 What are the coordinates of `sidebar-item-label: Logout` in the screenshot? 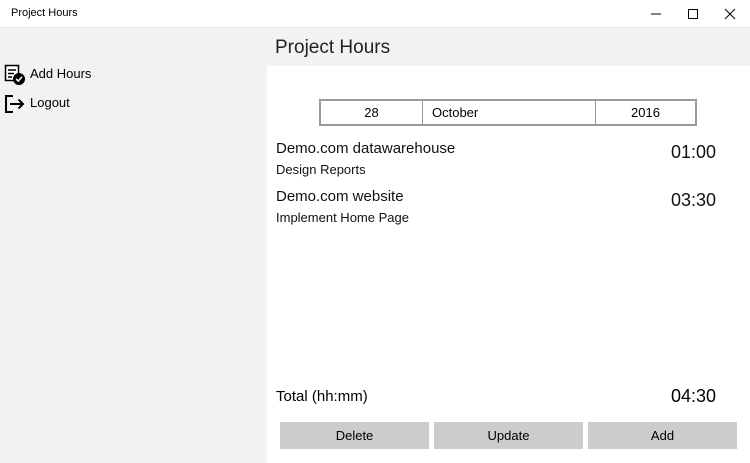 It's located at (50, 102).